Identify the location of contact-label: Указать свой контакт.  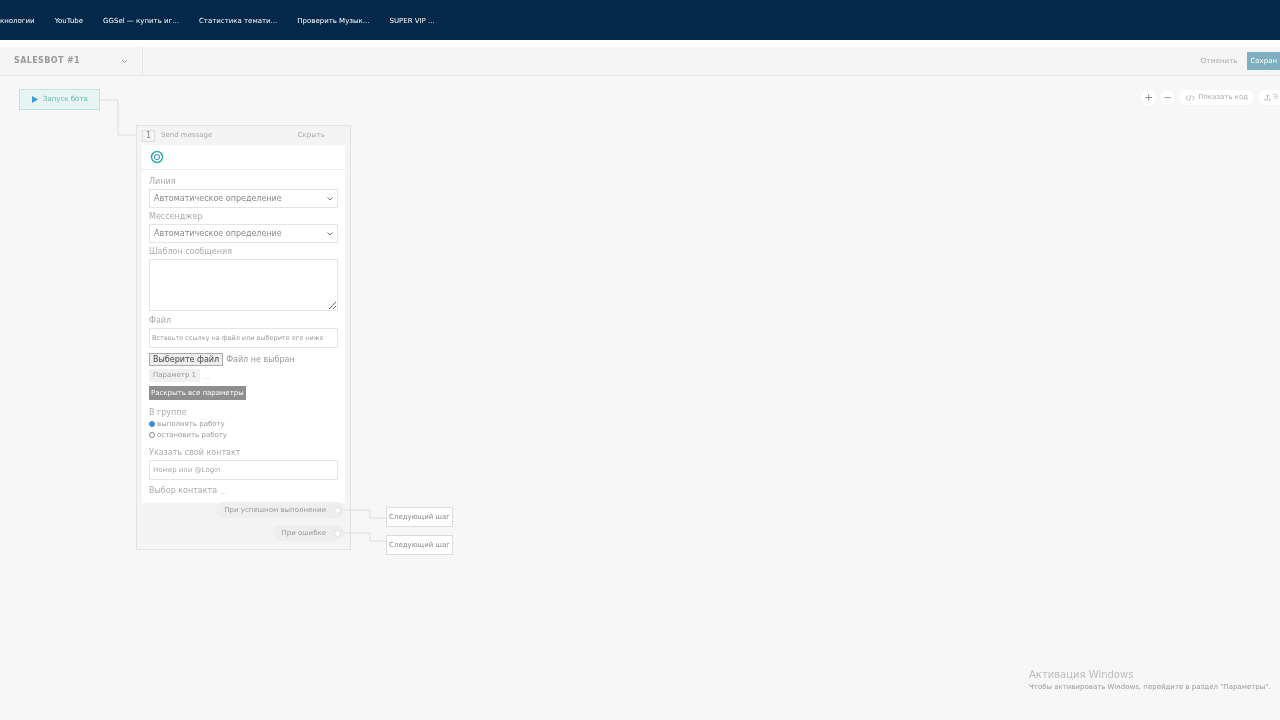
(195, 453).